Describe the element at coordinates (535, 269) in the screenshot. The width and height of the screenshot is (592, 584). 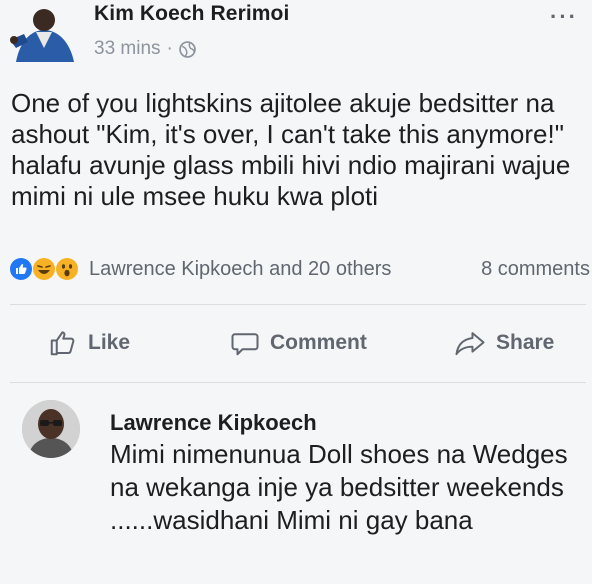
I see `comments-count: 8 comments` at that location.